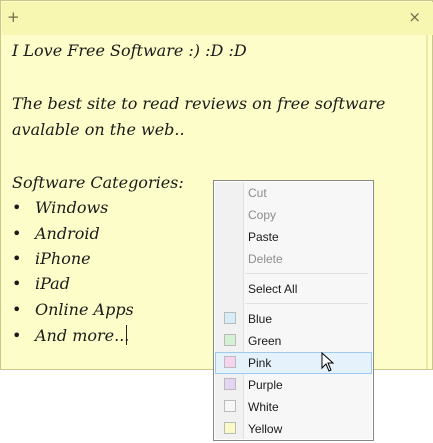  I want to click on menu-item-color-purple: Purple, so click(293, 385).